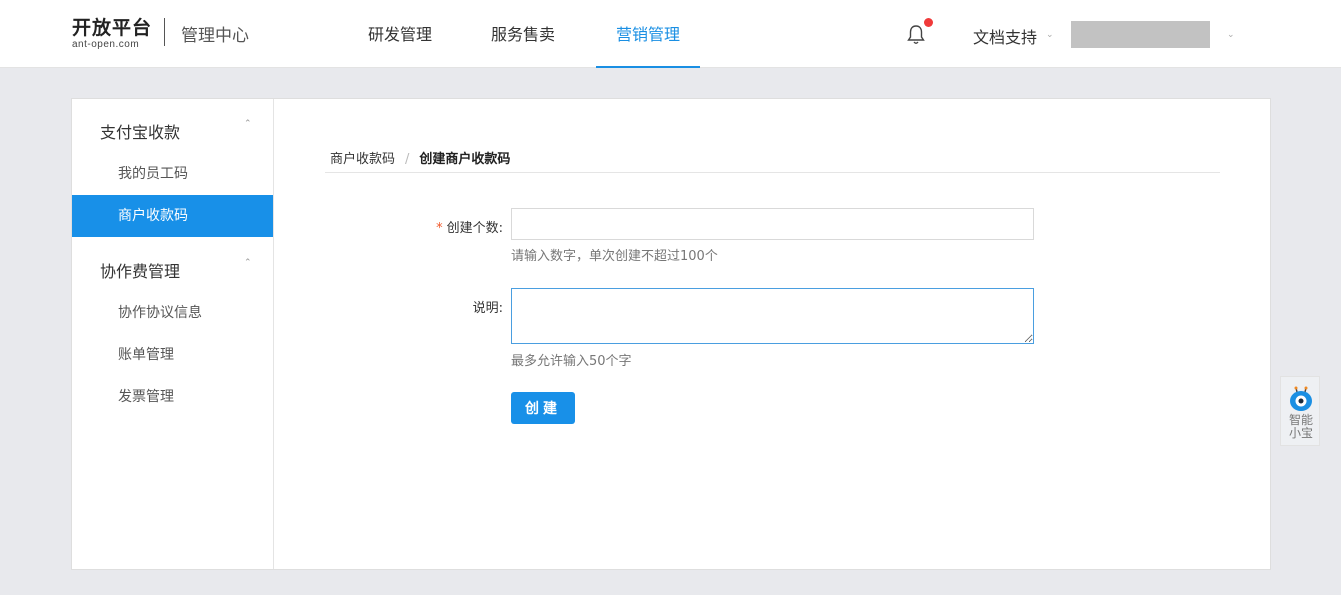 The height and width of the screenshot is (595, 1341). What do you see at coordinates (362, 159) in the screenshot?
I see `breadcrumb-parent: 商户收款码` at bounding box center [362, 159].